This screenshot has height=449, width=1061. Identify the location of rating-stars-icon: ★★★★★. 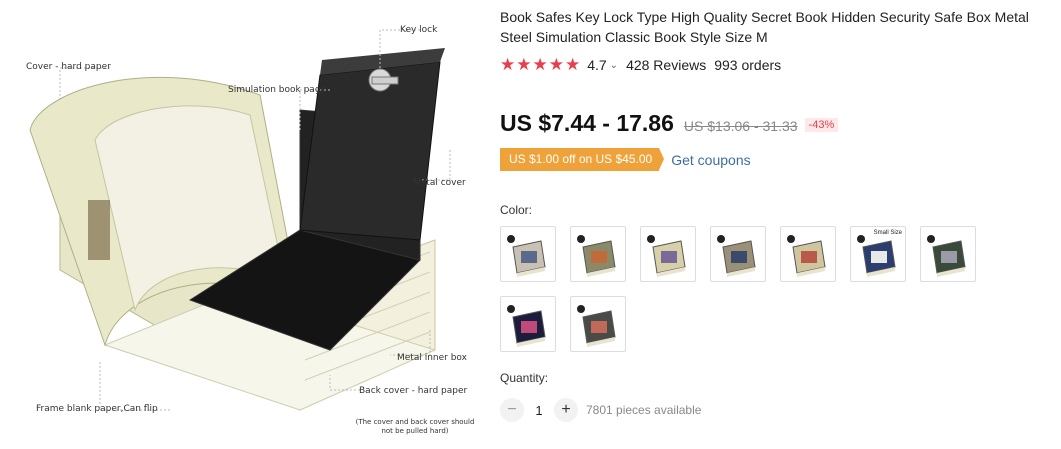
(541, 64).